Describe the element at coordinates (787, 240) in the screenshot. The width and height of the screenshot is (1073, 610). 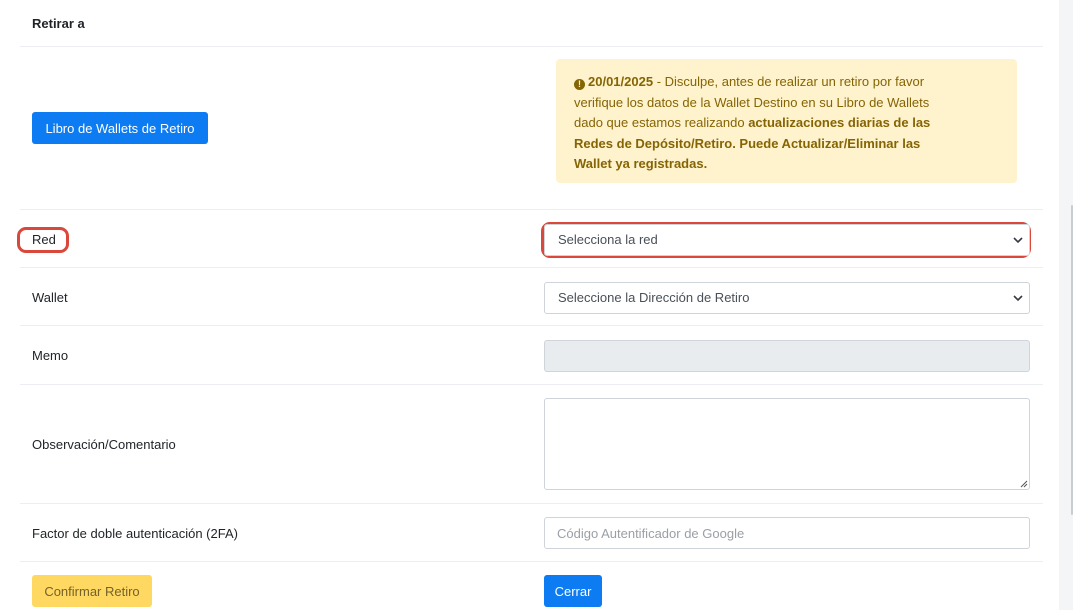
I see `network-select: Selecciona la red` at that location.